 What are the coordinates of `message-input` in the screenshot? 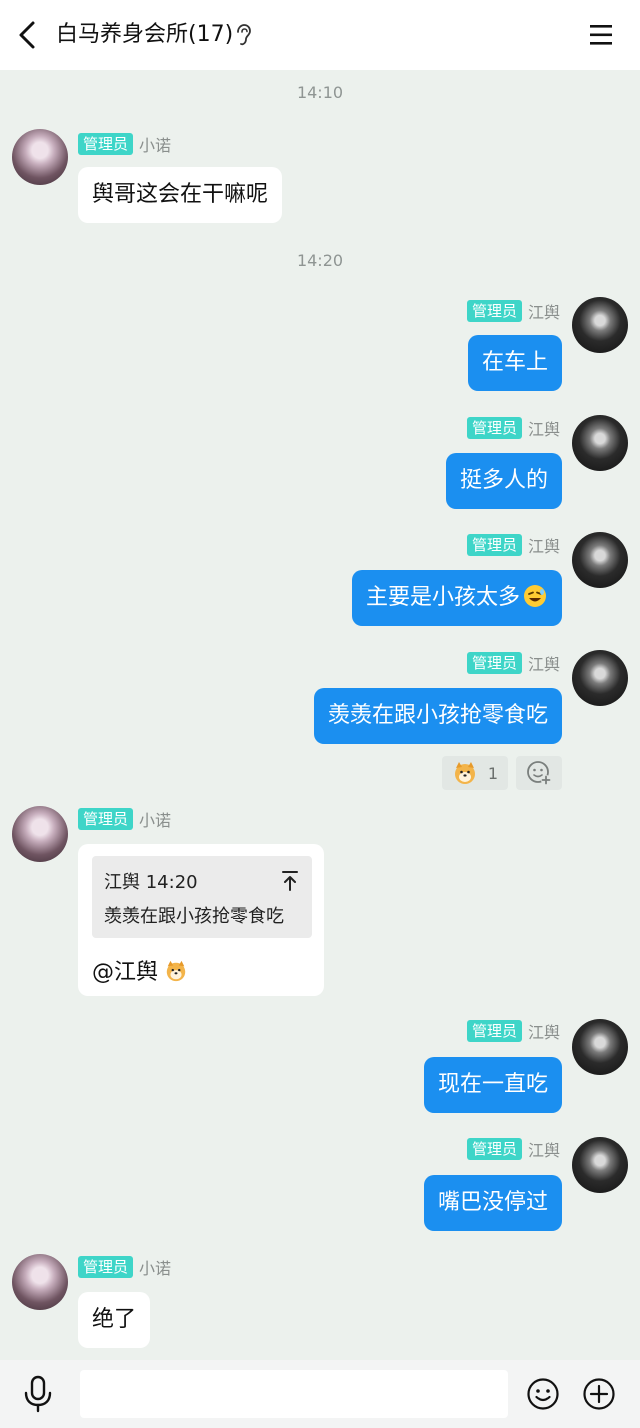 It's located at (294, 1394).